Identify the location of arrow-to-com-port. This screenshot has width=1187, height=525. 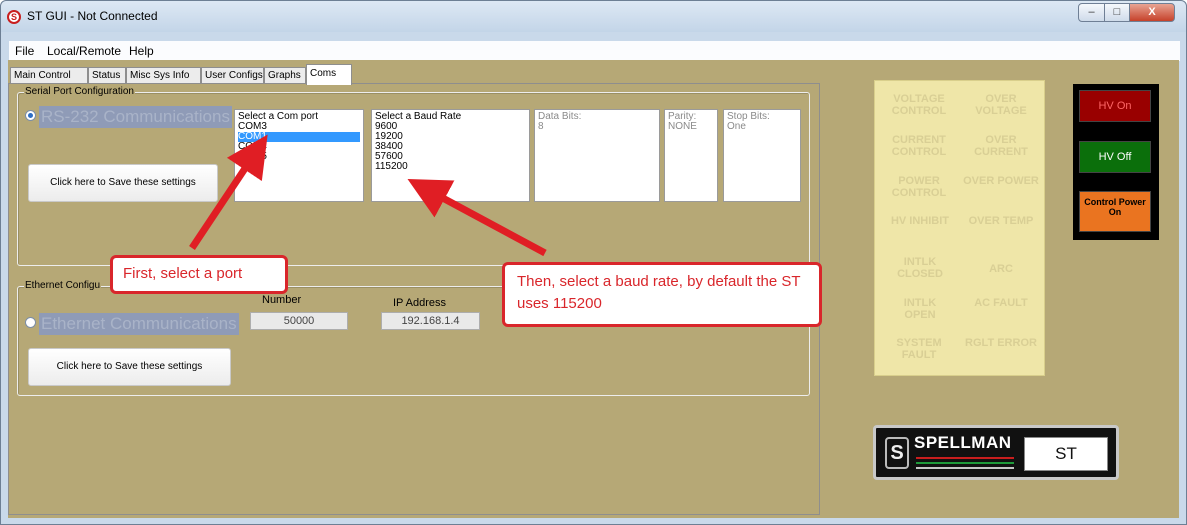
(228, 192).